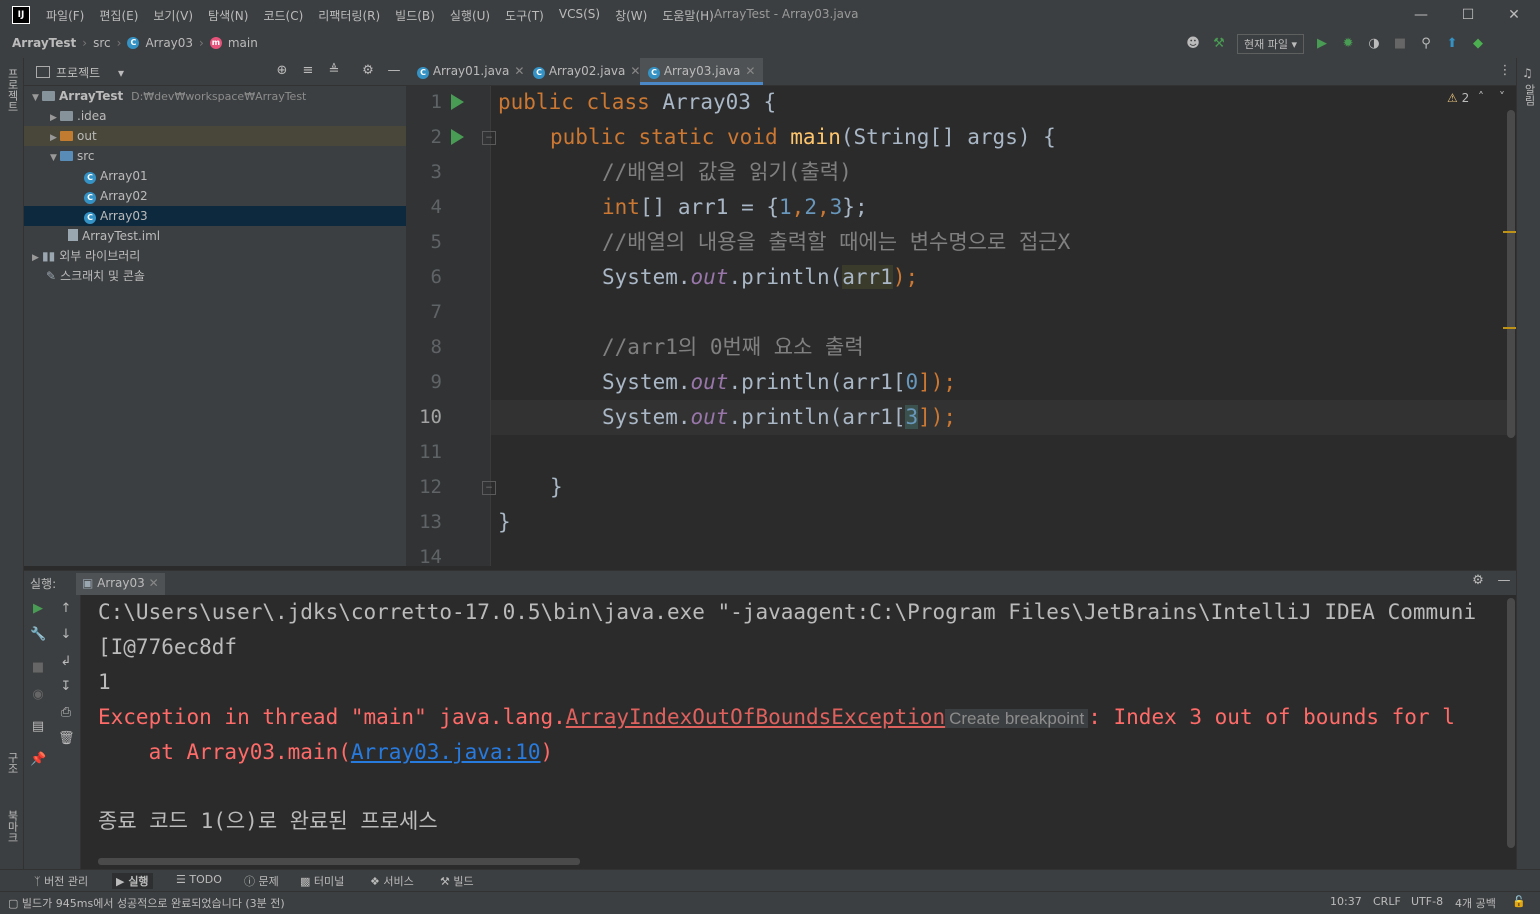 The height and width of the screenshot is (914, 1540). I want to click on arrow-up-icon: ↑, so click(66, 609).